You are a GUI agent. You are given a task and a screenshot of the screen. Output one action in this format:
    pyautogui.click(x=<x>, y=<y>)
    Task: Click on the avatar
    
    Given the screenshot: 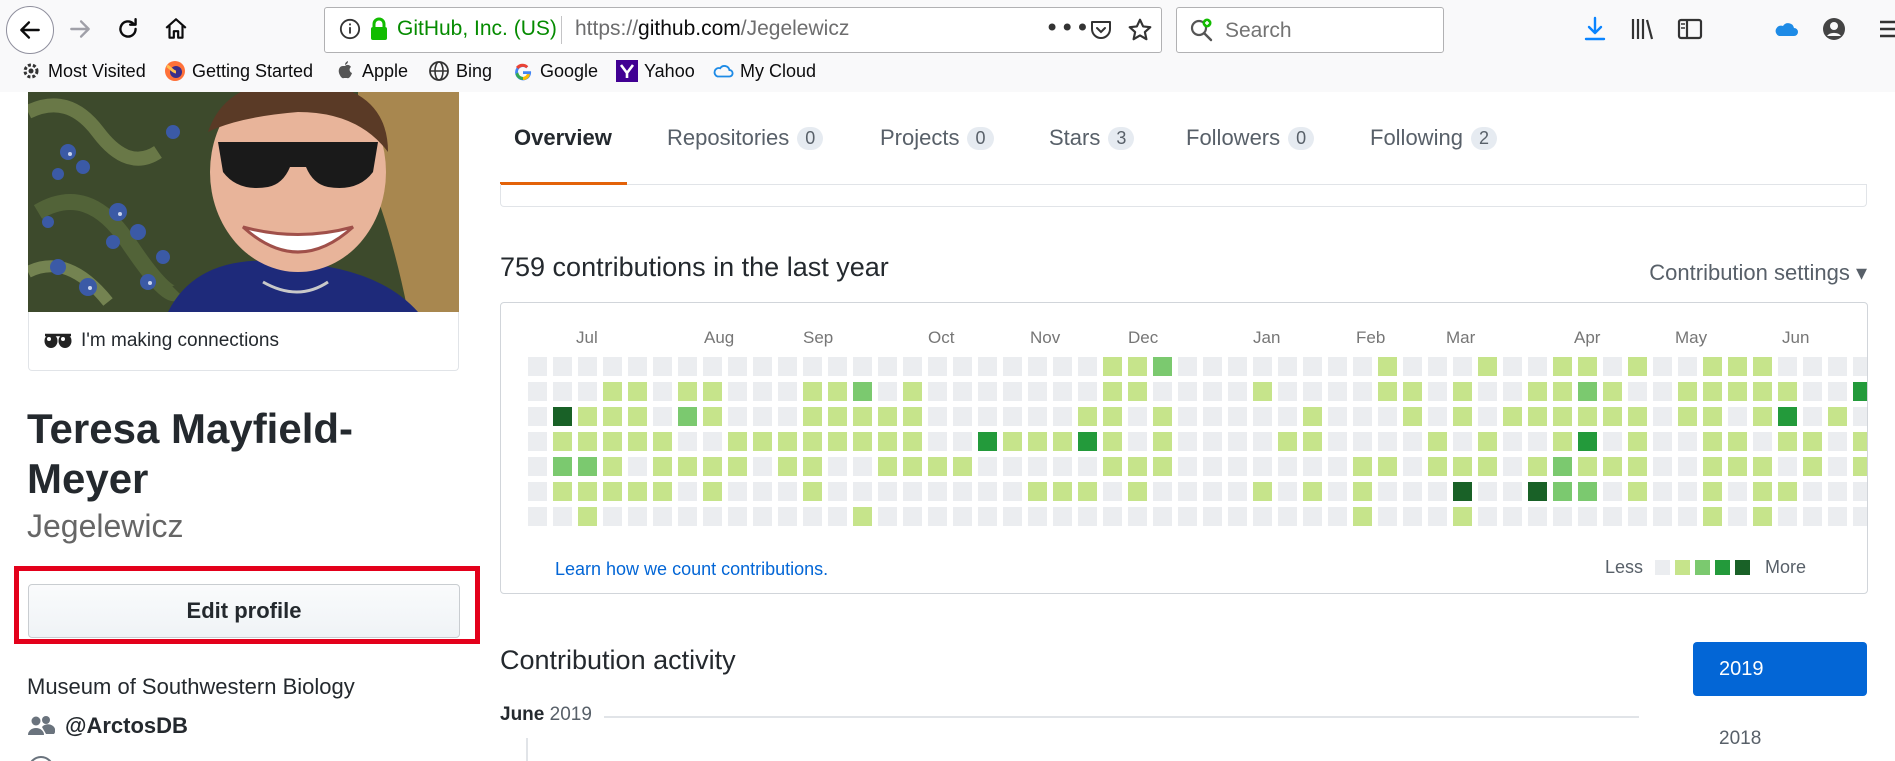 What is the action you would take?
    pyautogui.click(x=243, y=202)
    